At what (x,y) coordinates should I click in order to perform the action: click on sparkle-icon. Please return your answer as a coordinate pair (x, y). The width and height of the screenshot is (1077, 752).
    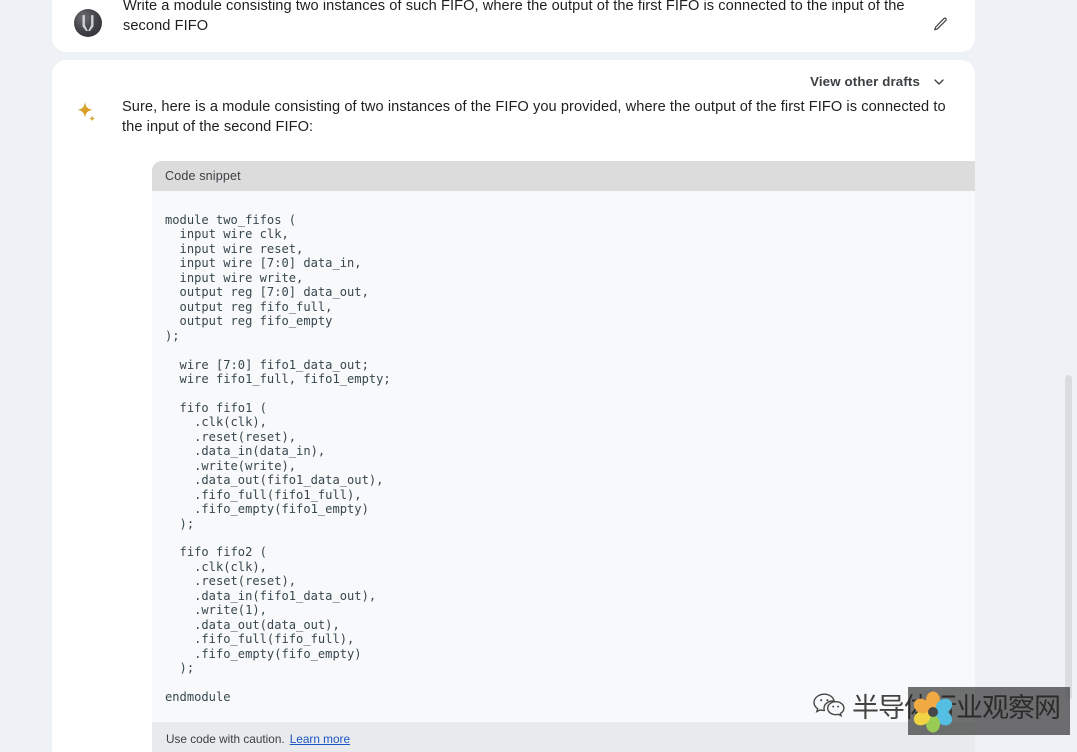
    Looking at the image, I should click on (87, 113).